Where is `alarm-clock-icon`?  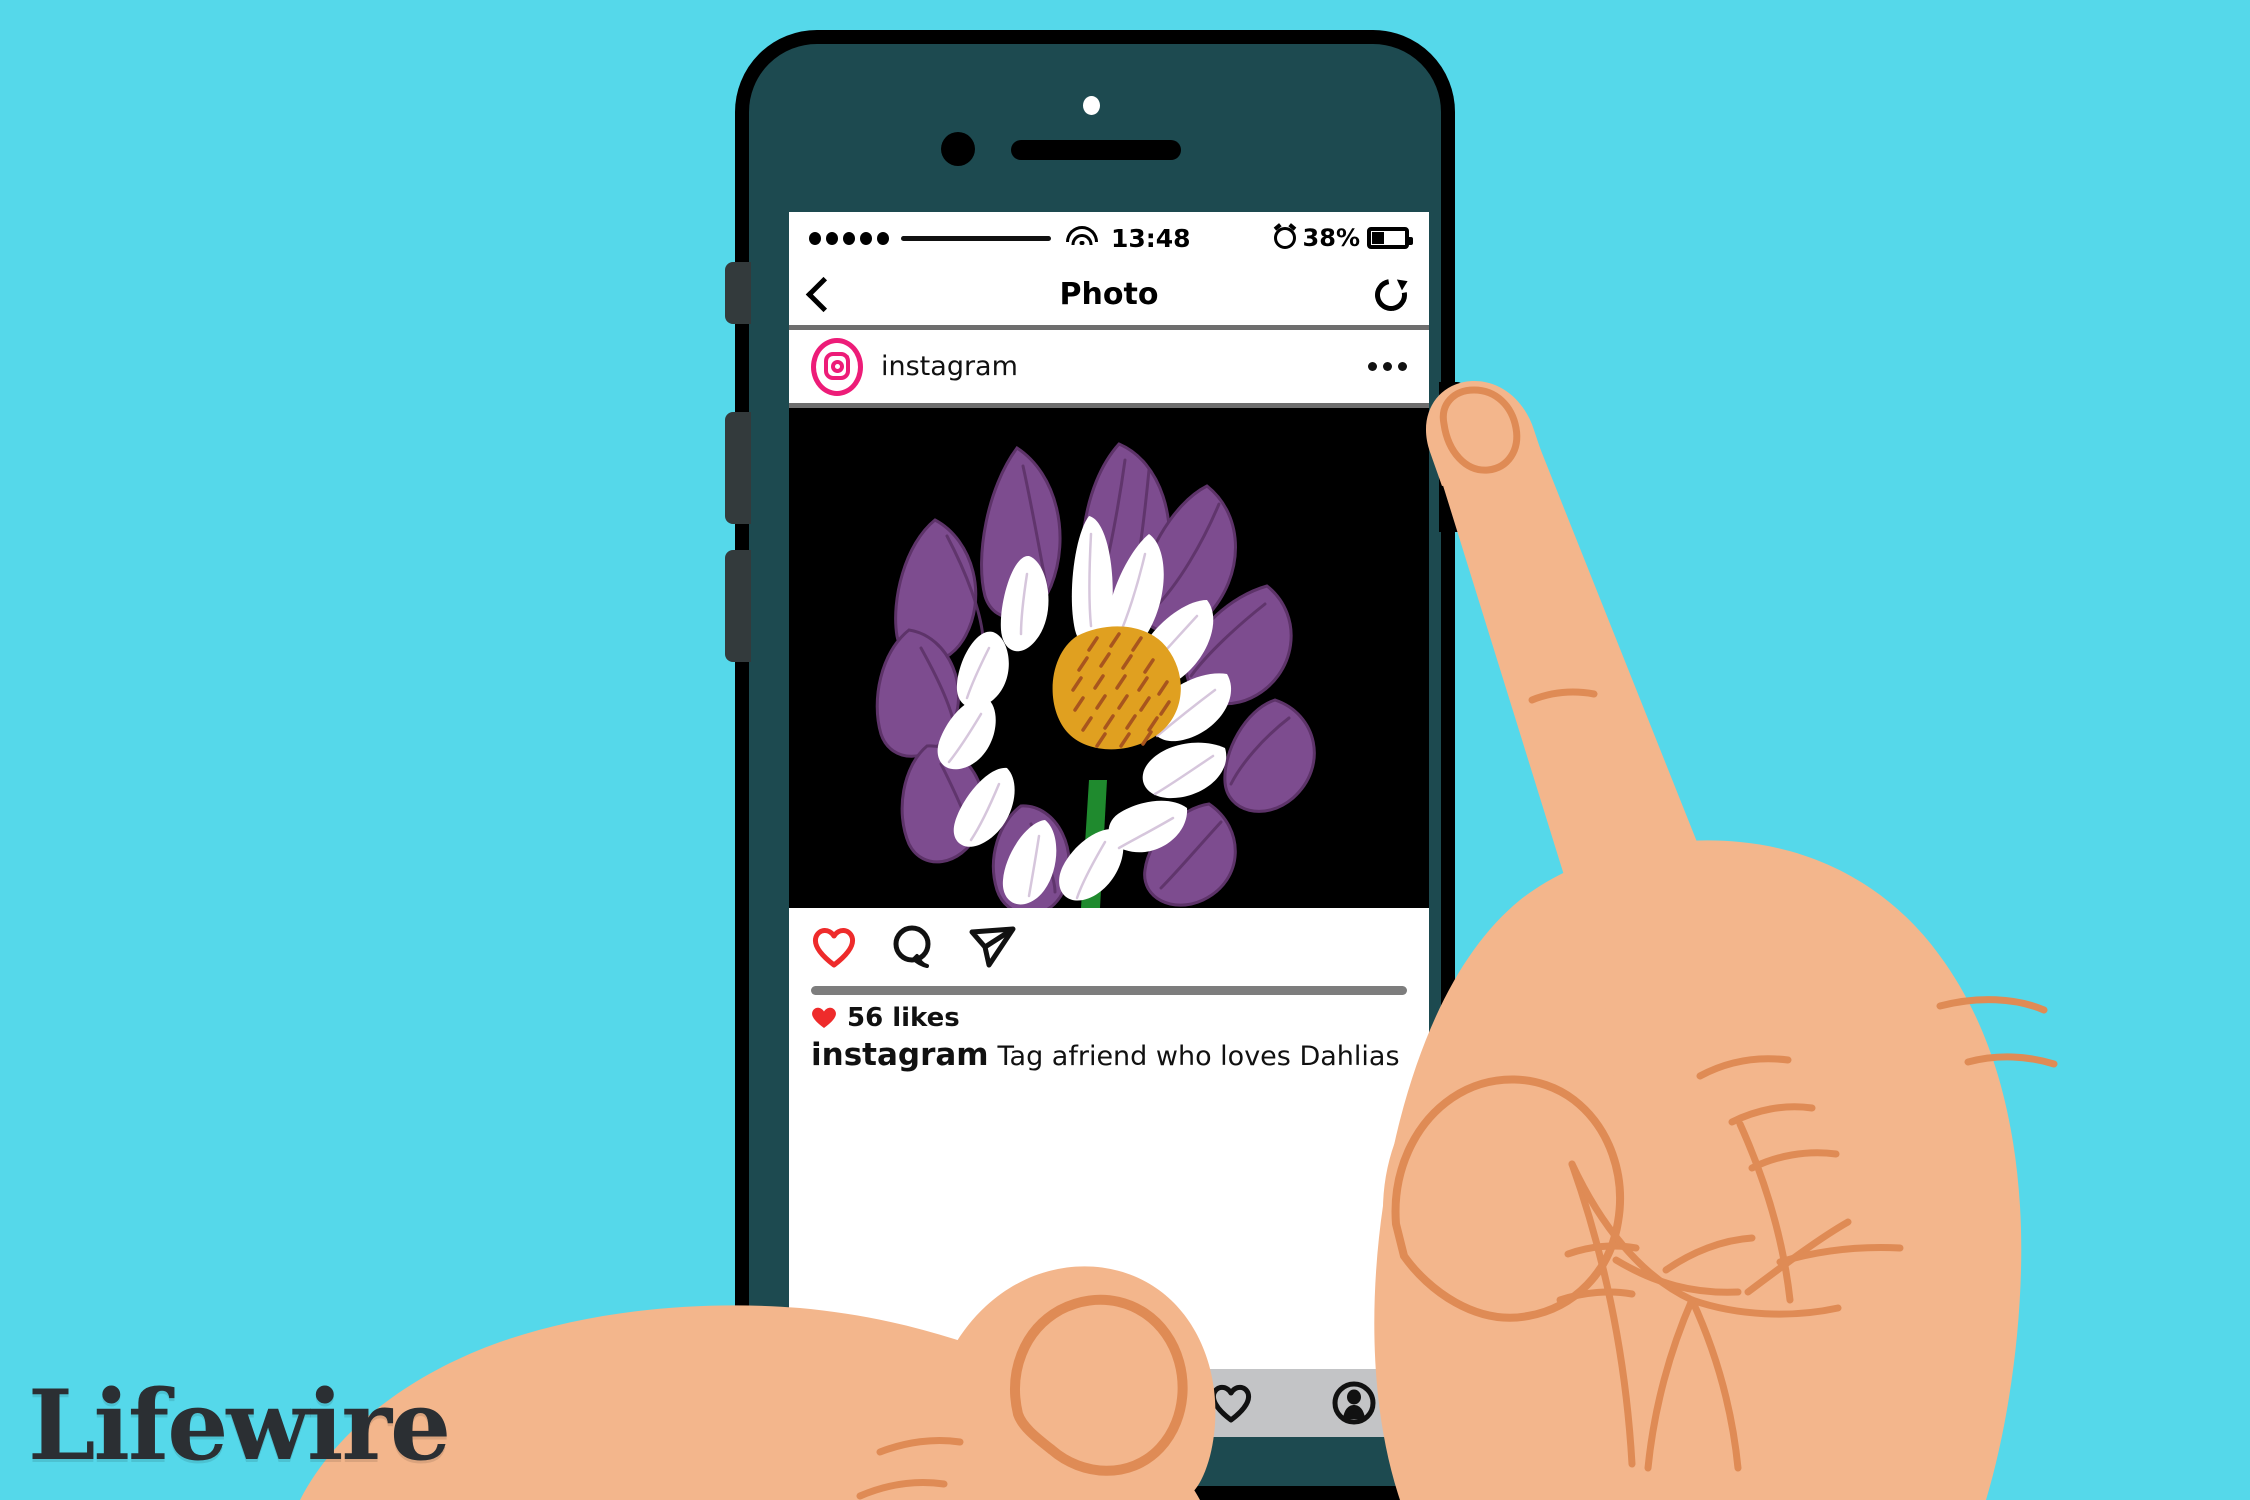
alarm-clock-icon is located at coordinates (1284, 238).